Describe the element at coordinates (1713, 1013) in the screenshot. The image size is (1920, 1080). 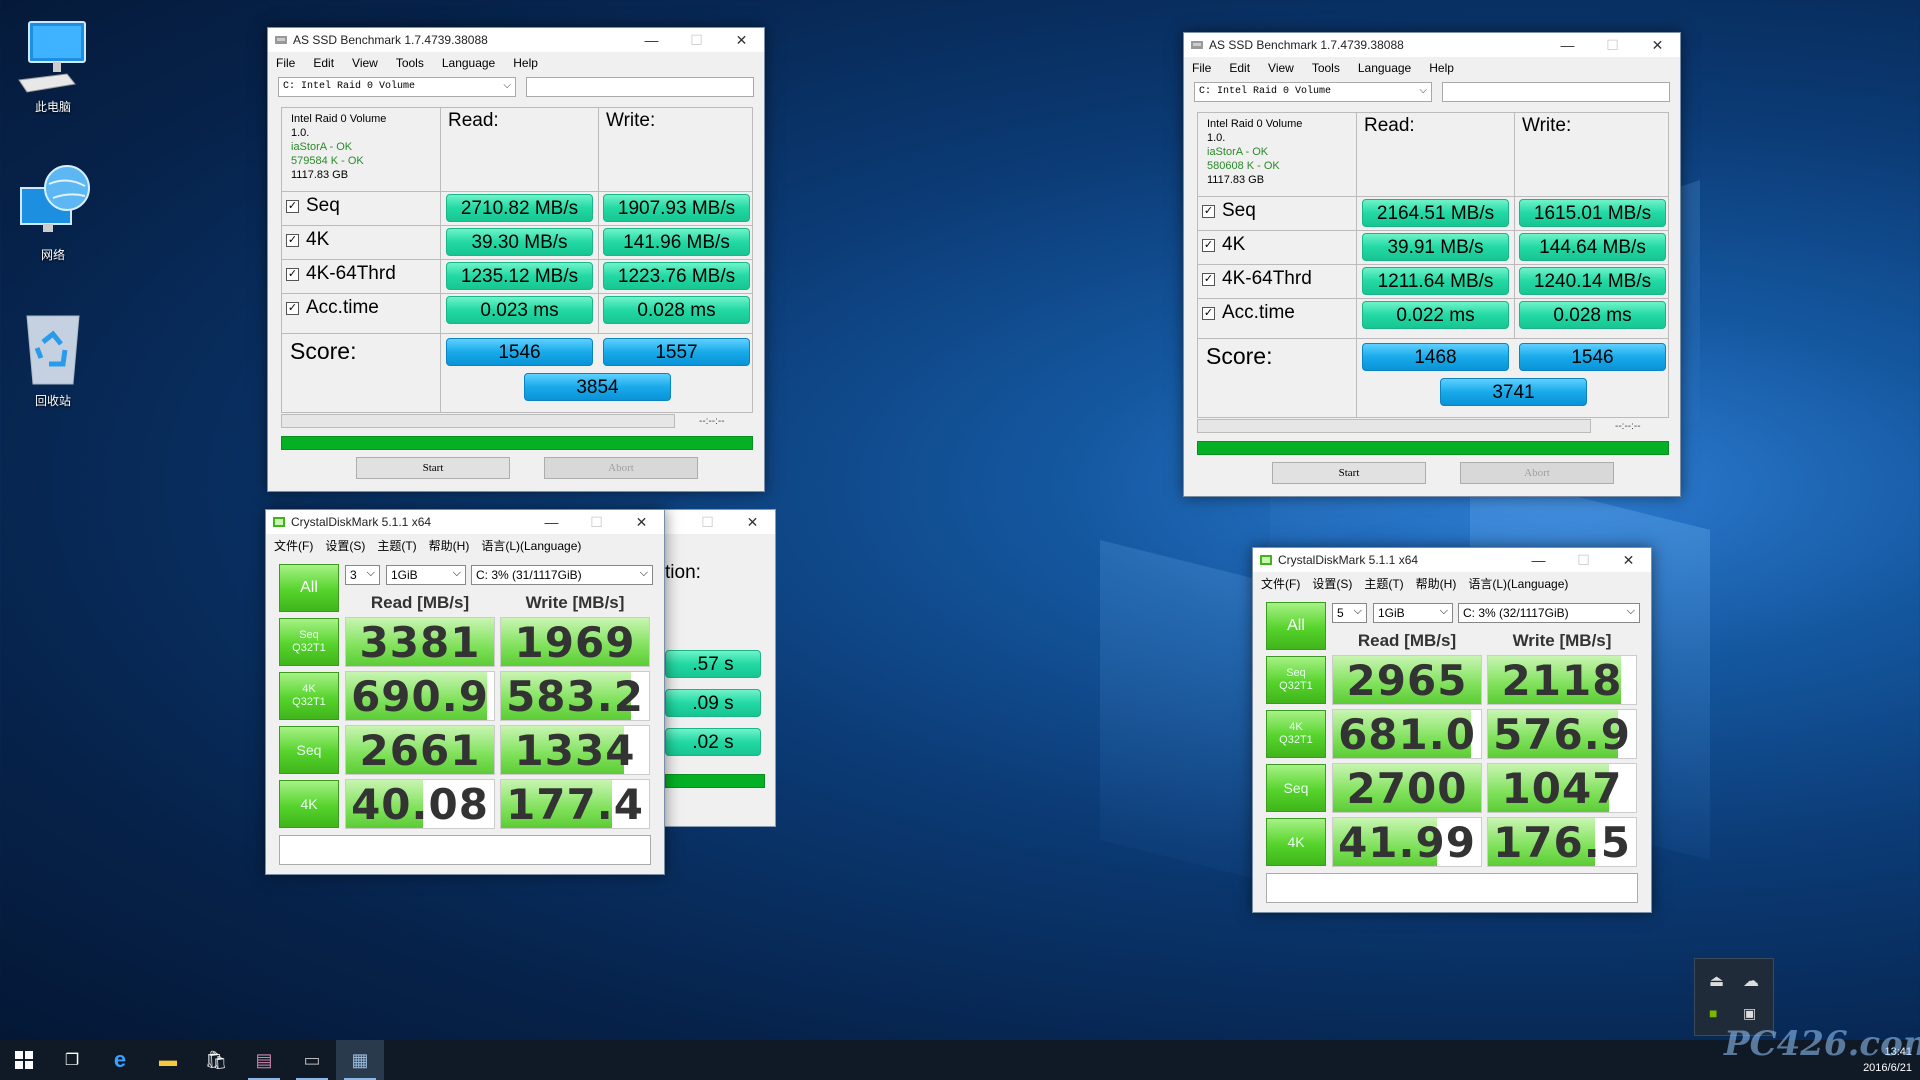
I see `nvidia-icon: ■` at that location.